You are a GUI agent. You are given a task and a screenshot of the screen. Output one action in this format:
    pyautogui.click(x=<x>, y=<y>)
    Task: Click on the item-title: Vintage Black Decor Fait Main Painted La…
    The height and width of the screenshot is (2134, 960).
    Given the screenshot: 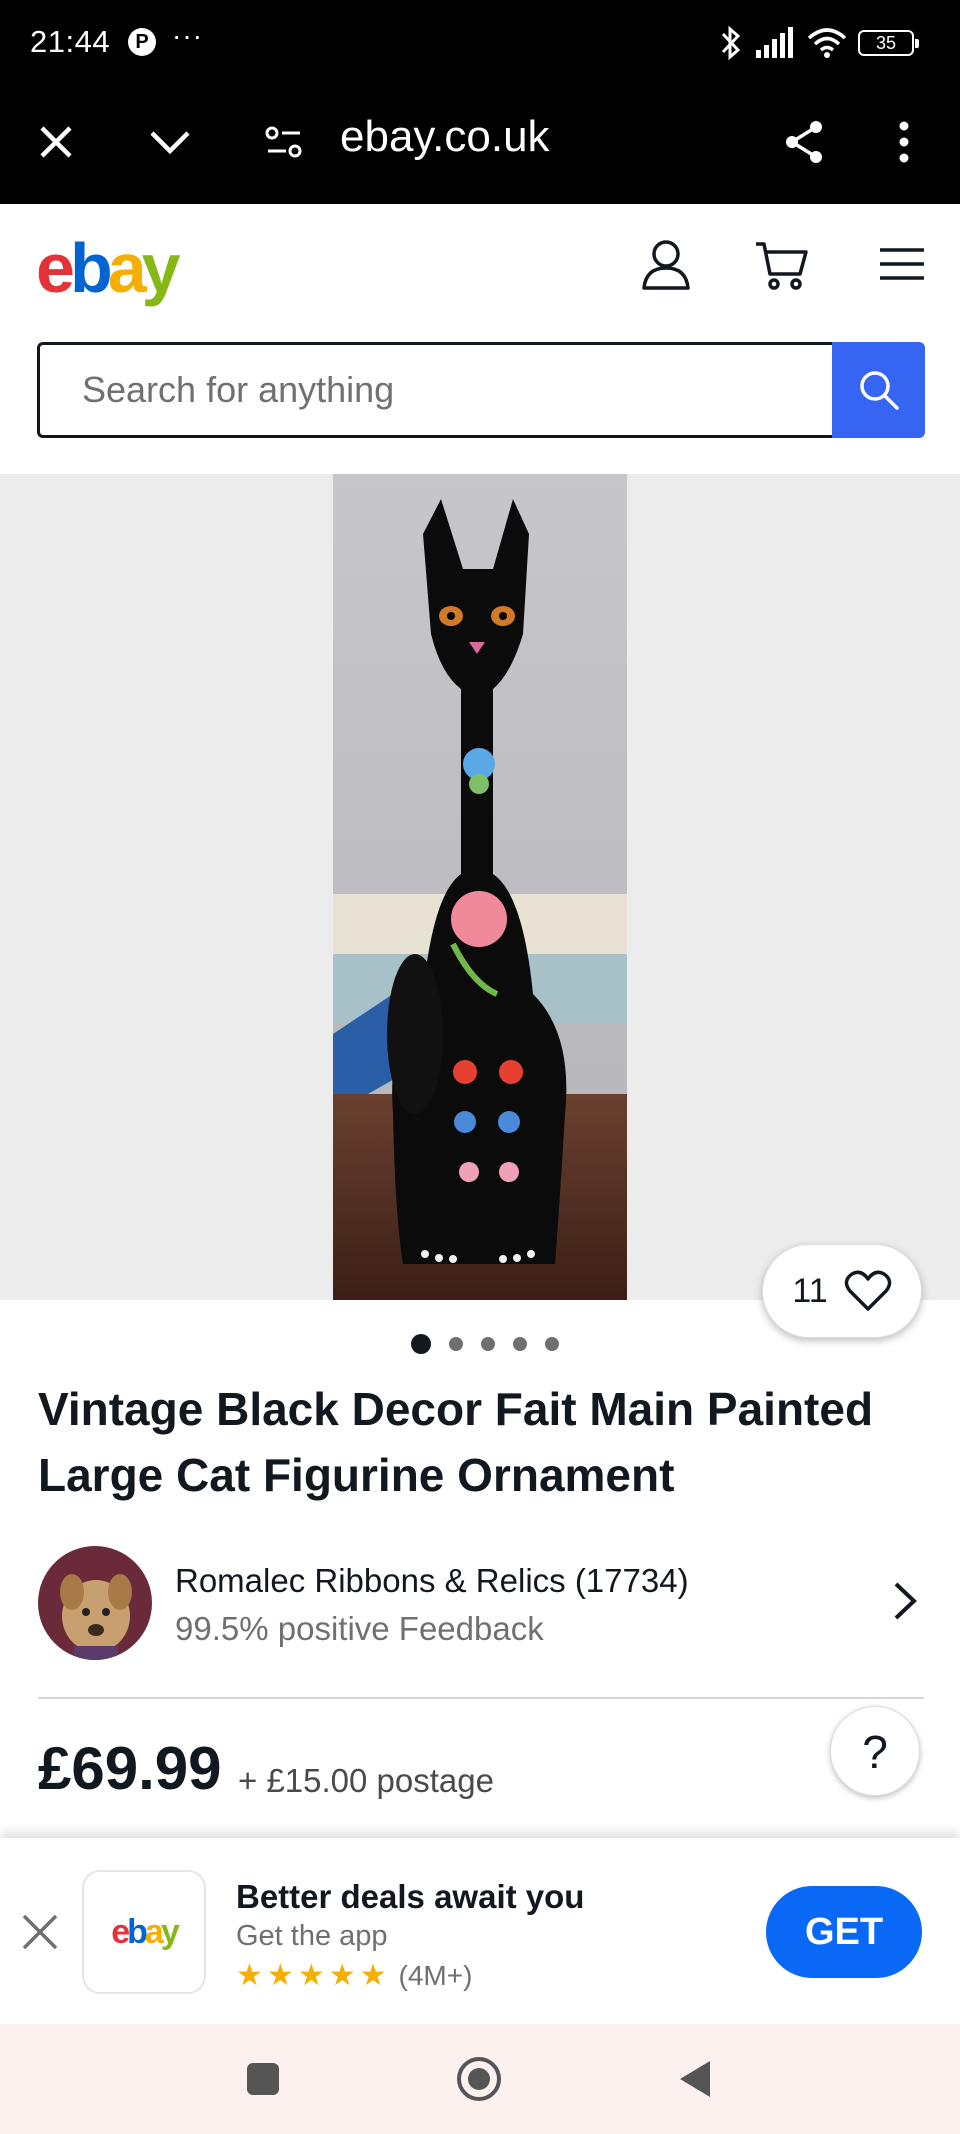 What is the action you would take?
    pyautogui.click(x=456, y=1442)
    